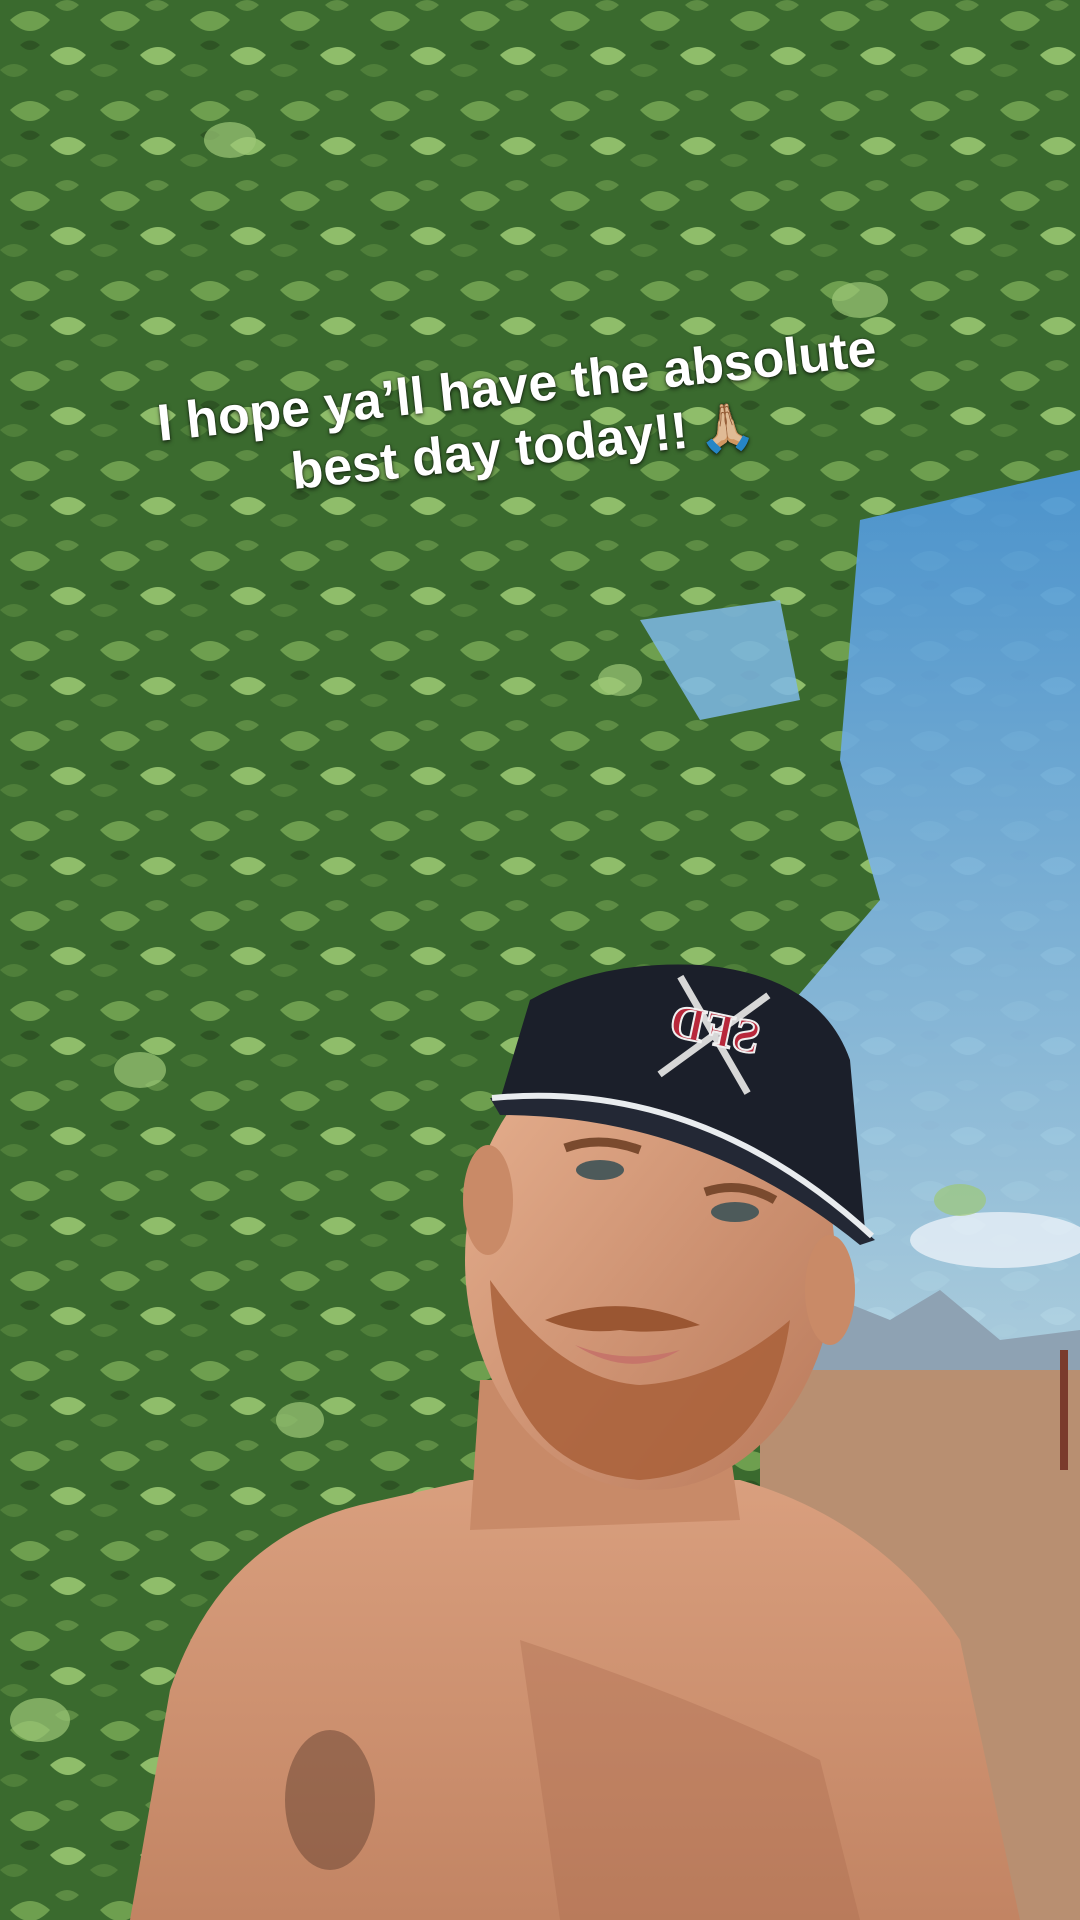 This screenshot has height=1920, width=1080. What do you see at coordinates (330, 1800) in the screenshot?
I see `chest-hair` at bounding box center [330, 1800].